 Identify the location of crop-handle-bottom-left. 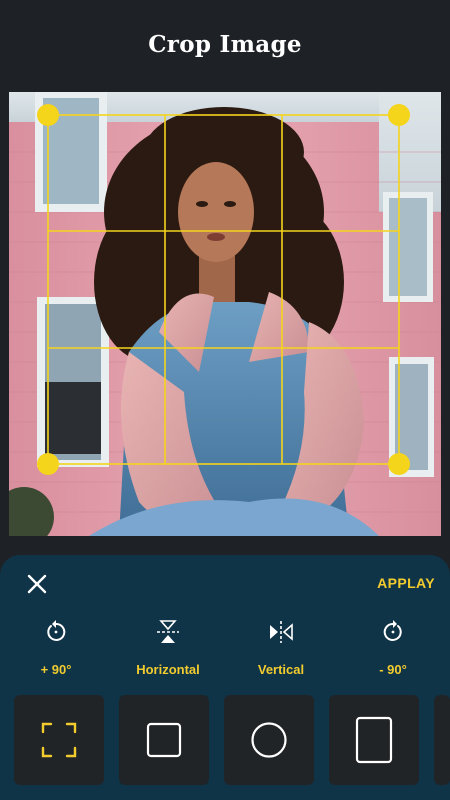
(48, 464).